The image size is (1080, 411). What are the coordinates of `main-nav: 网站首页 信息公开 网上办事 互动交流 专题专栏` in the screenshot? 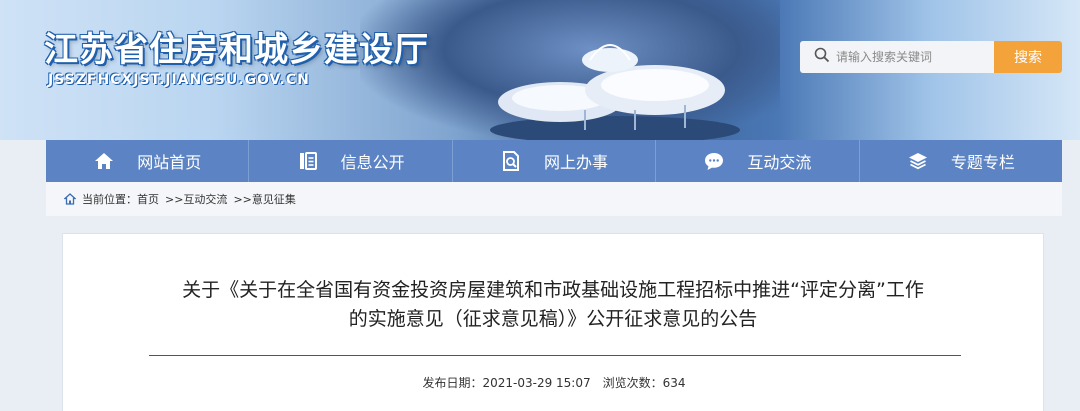 It's located at (554, 161).